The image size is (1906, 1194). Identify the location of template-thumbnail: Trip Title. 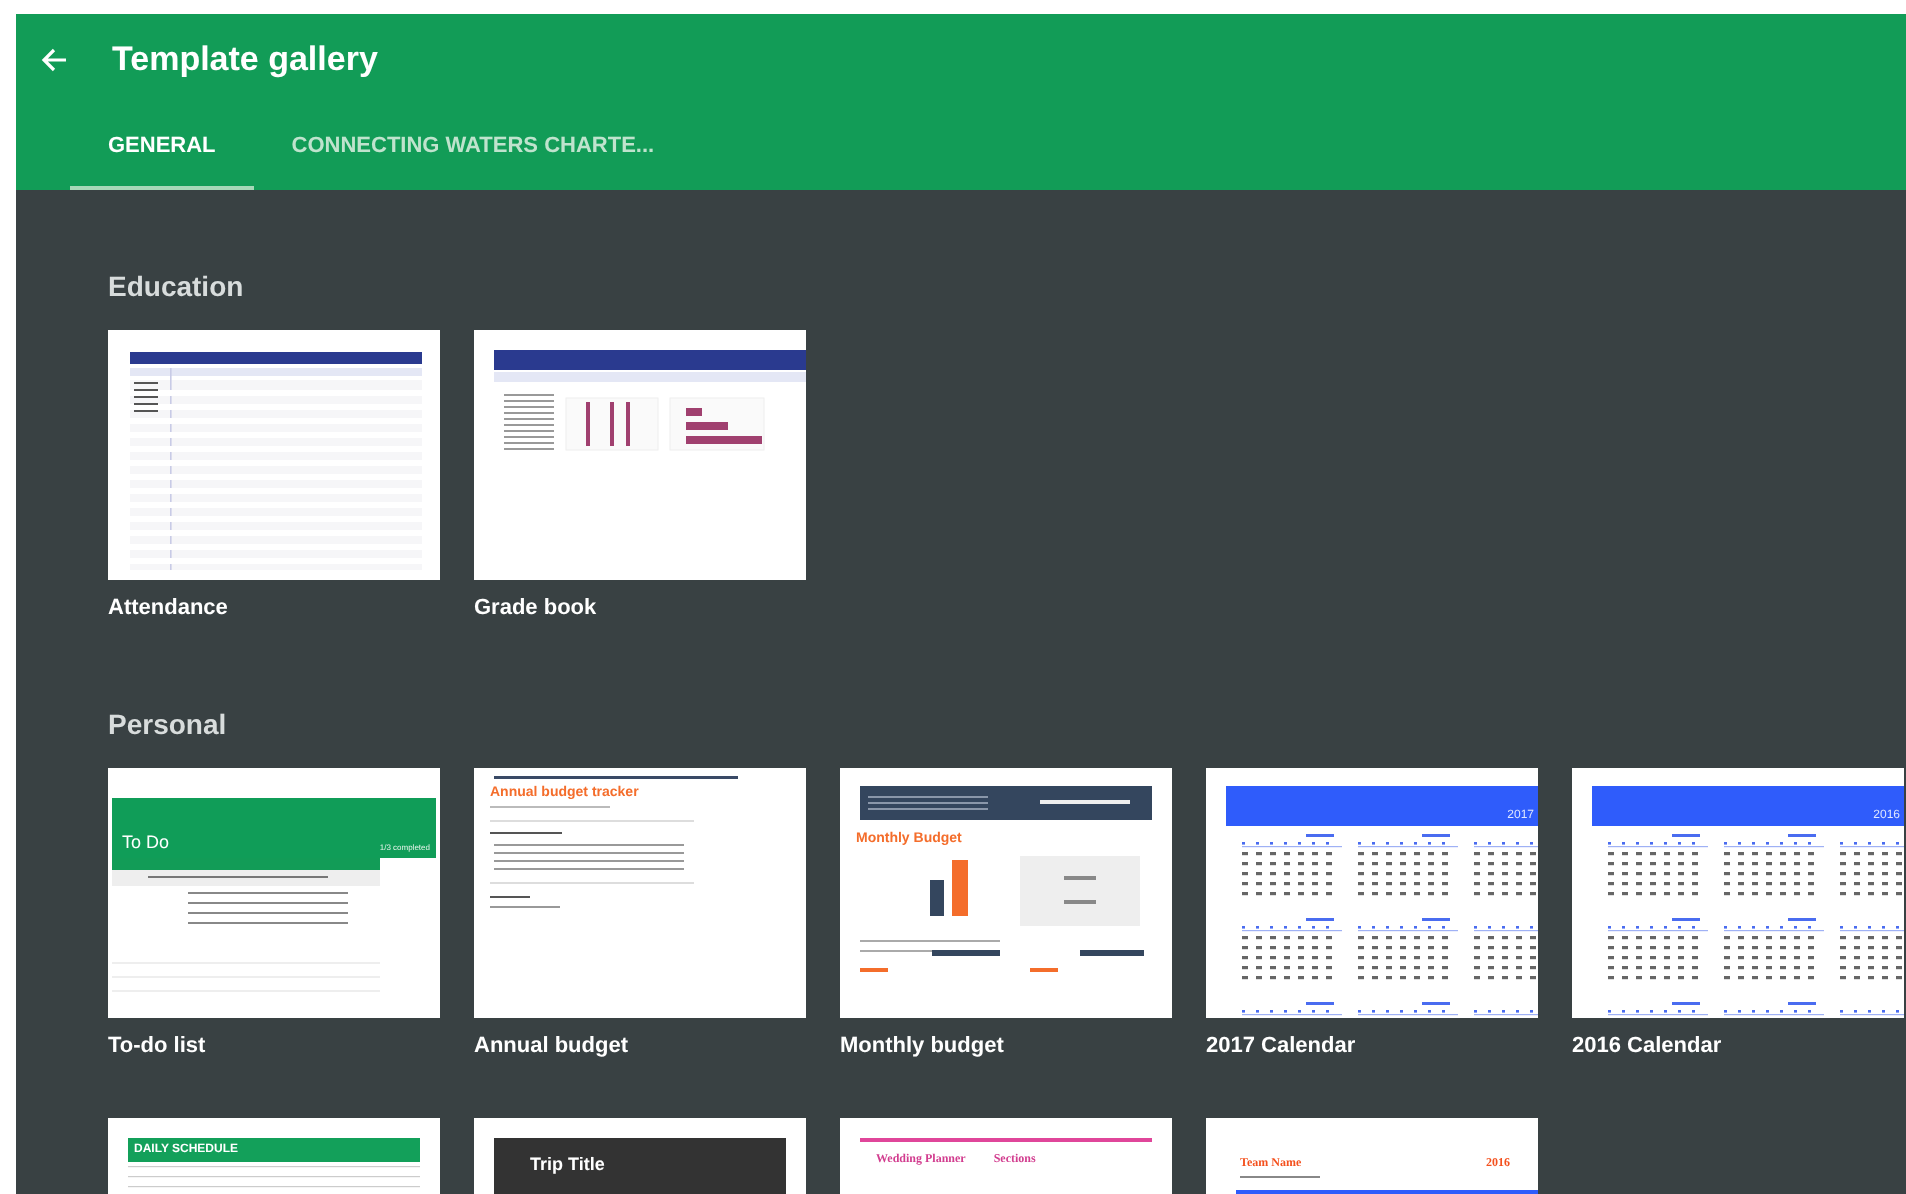
(640, 1156).